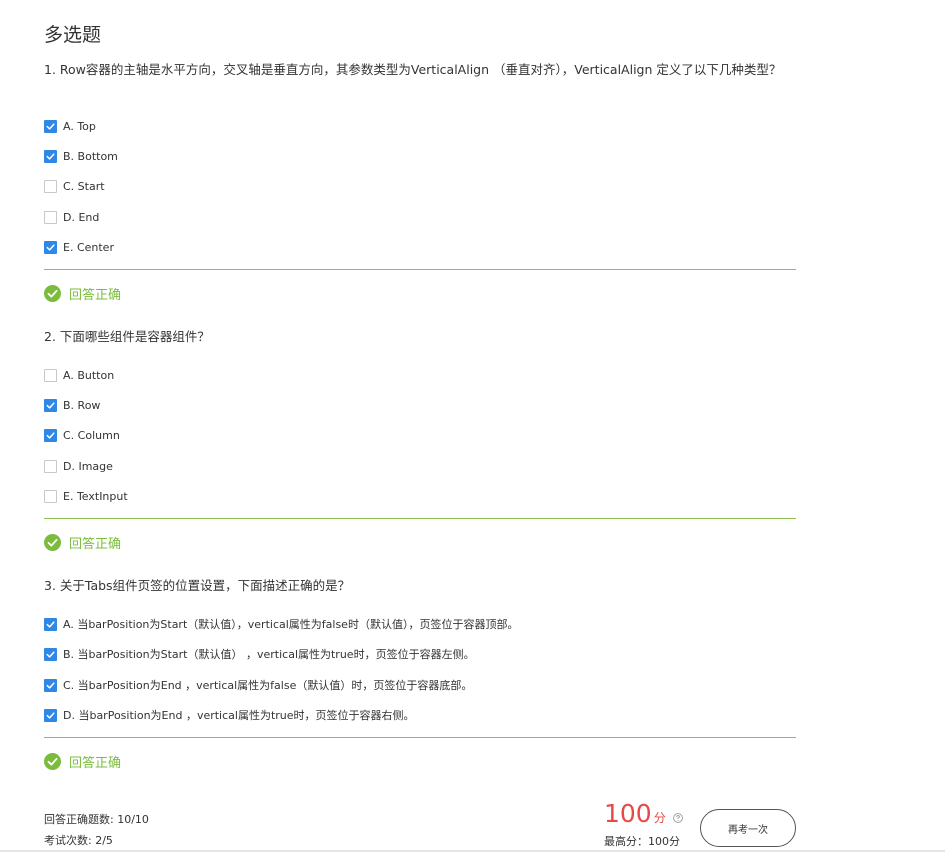  What do you see at coordinates (90, 156) in the screenshot?
I see `option-label: B. Bottom` at bounding box center [90, 156].